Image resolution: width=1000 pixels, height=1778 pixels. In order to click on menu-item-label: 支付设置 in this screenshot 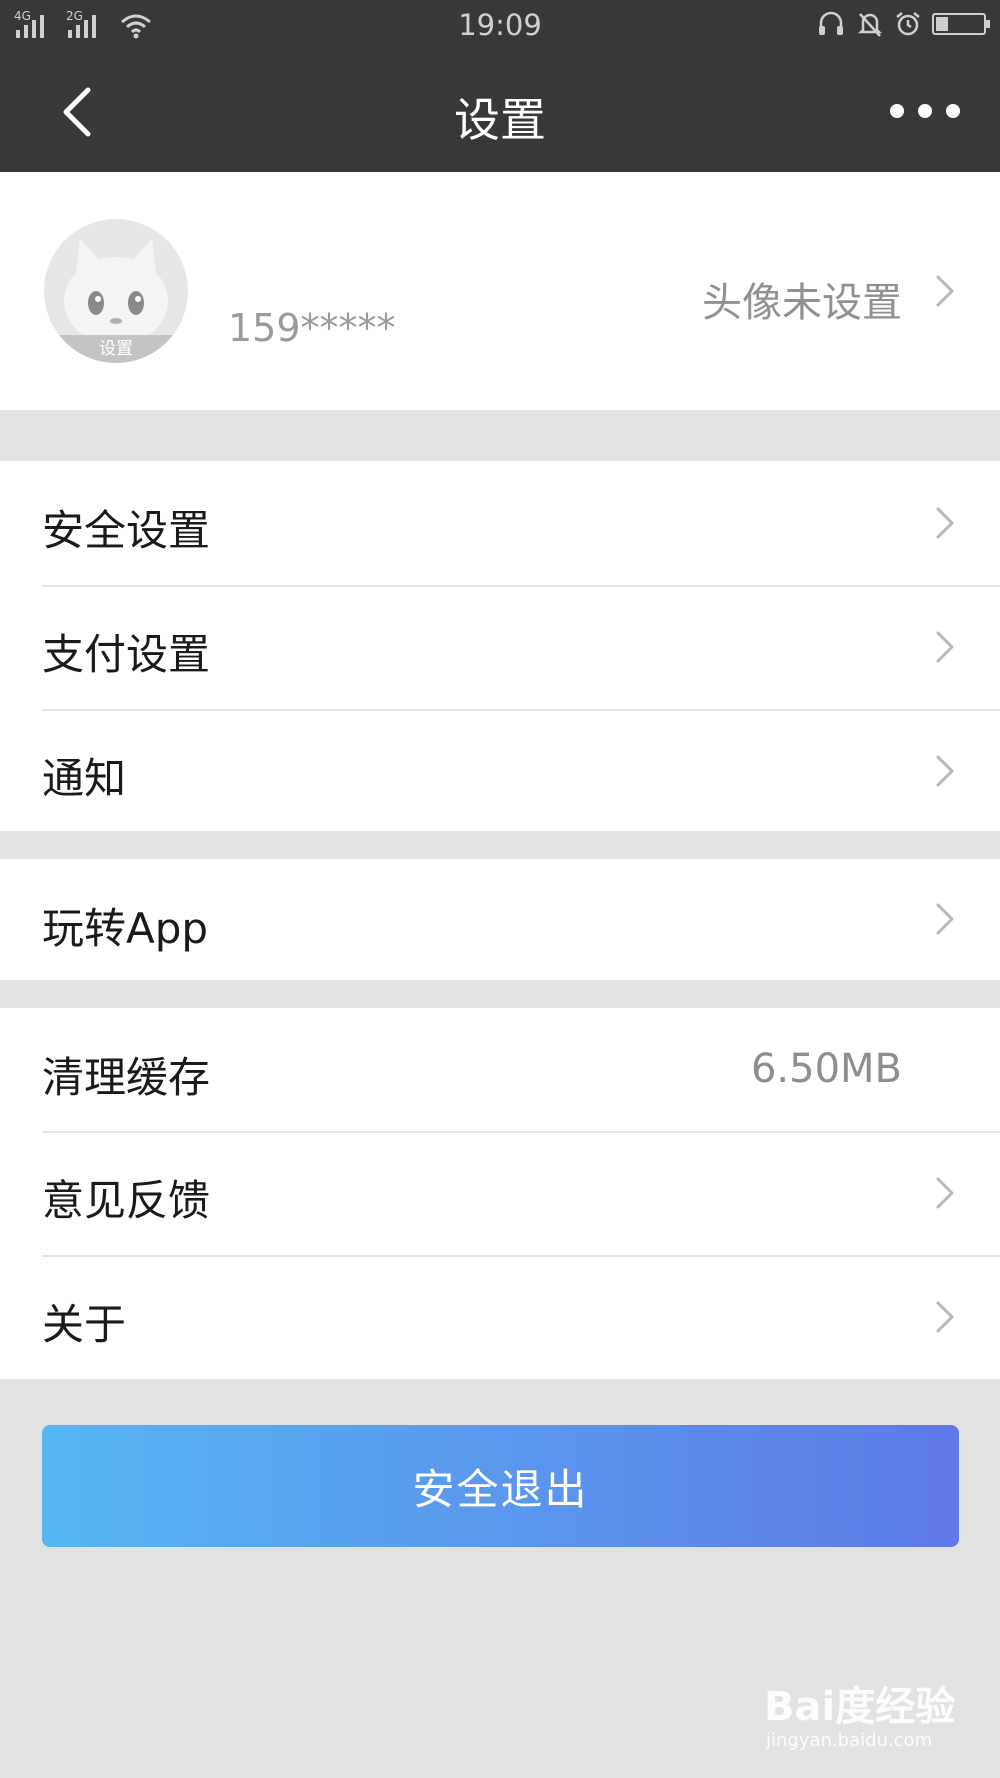, I will do `click(126, 654)`.